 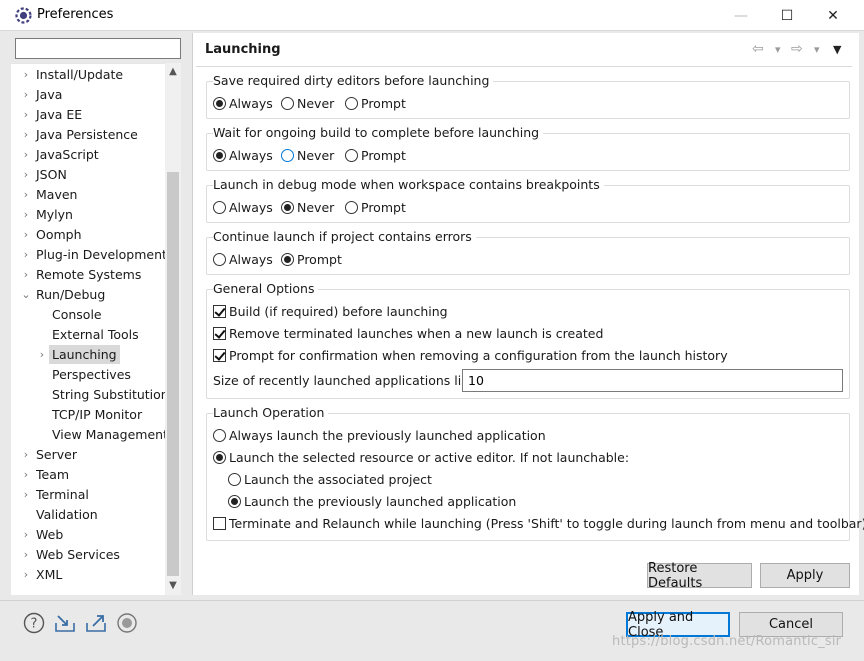 I want to click on tree-item: › Maven, so click(x=88, y=194).